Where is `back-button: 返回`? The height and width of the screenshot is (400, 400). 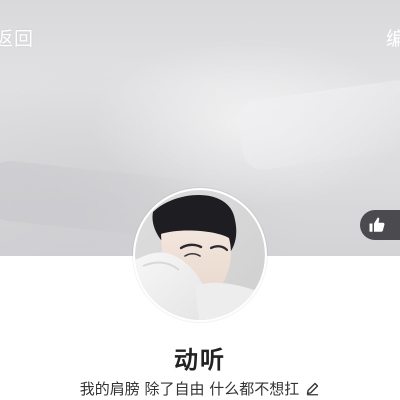 back-button: 返回 is located at coordinates (17, 37).